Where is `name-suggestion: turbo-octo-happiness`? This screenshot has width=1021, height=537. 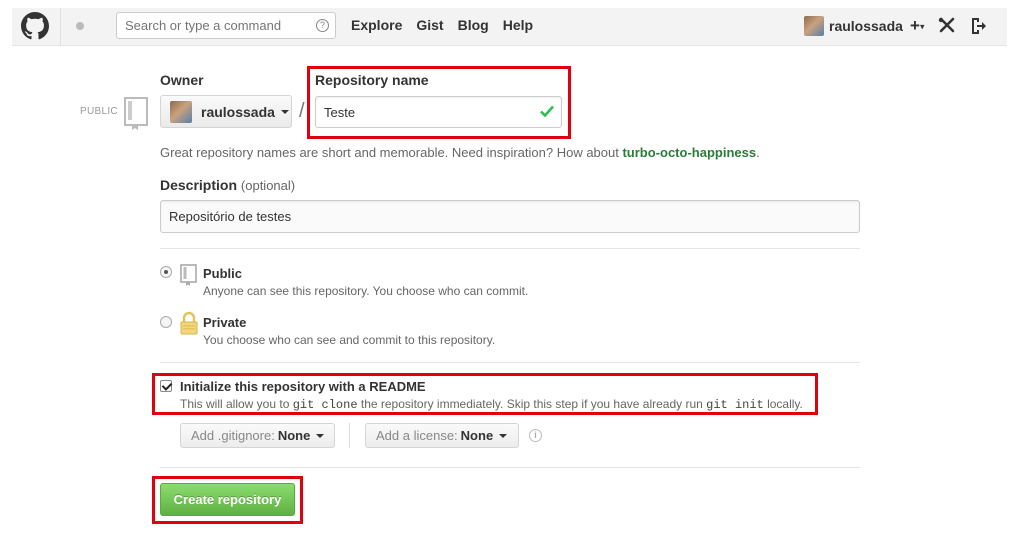
name-suggestion: turbo-octo-happiness is located at coordinates (689, 152).